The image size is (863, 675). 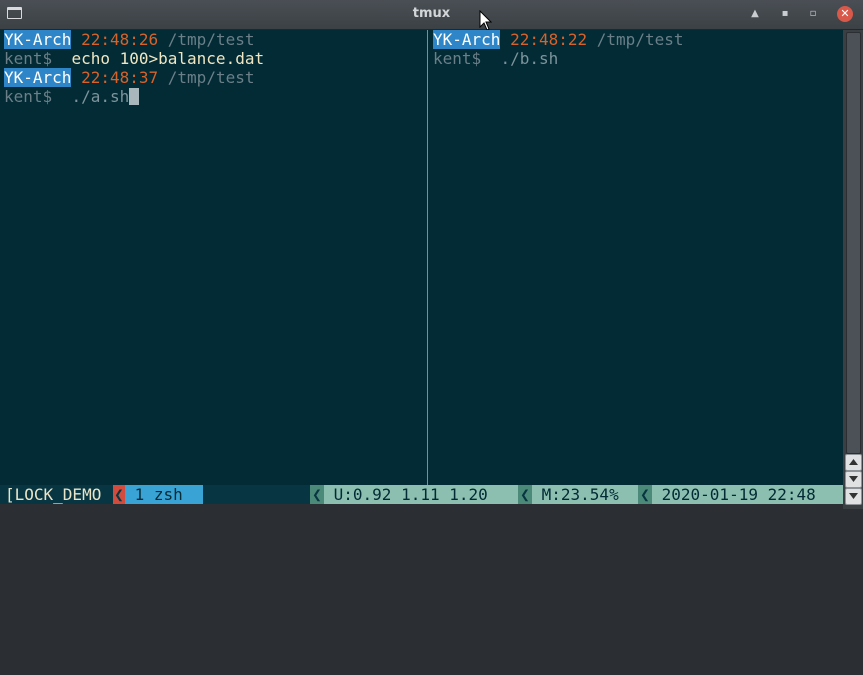 I want to click on vertical-scrollbar, so click(x=853, y=269).